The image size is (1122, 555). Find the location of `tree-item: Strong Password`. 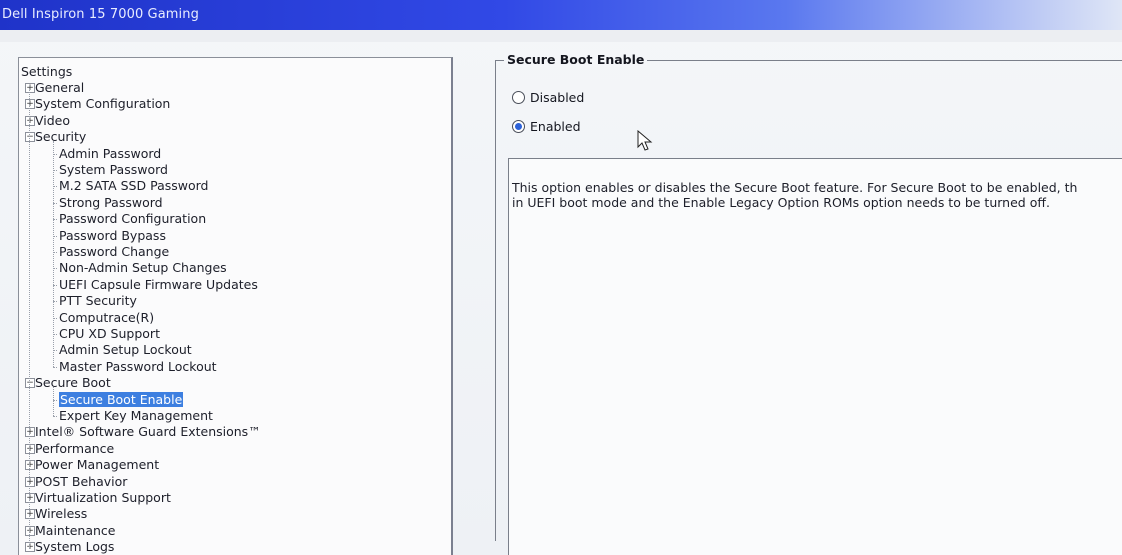

tree-item: Strong Password is located at coordinates (111, 202).